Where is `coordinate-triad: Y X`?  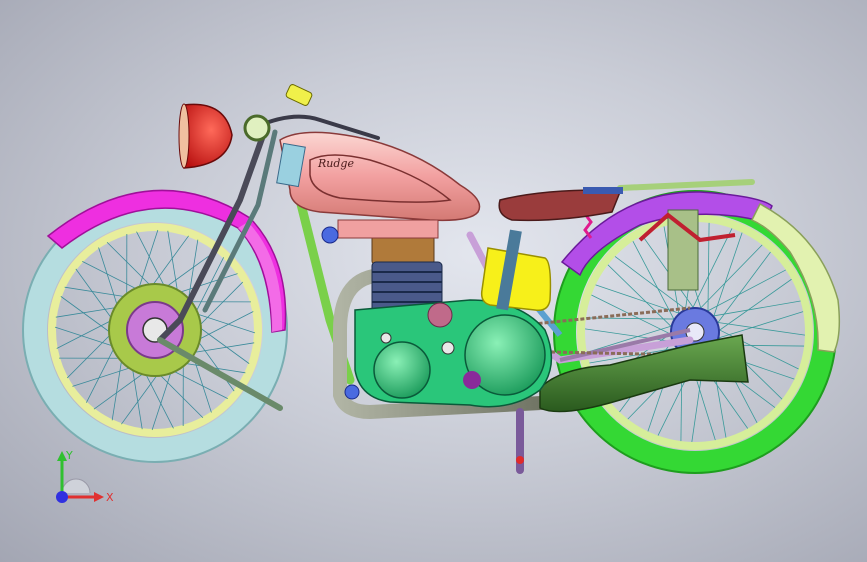 coordinate-triad: Y X is located at coordinates (85, 476).